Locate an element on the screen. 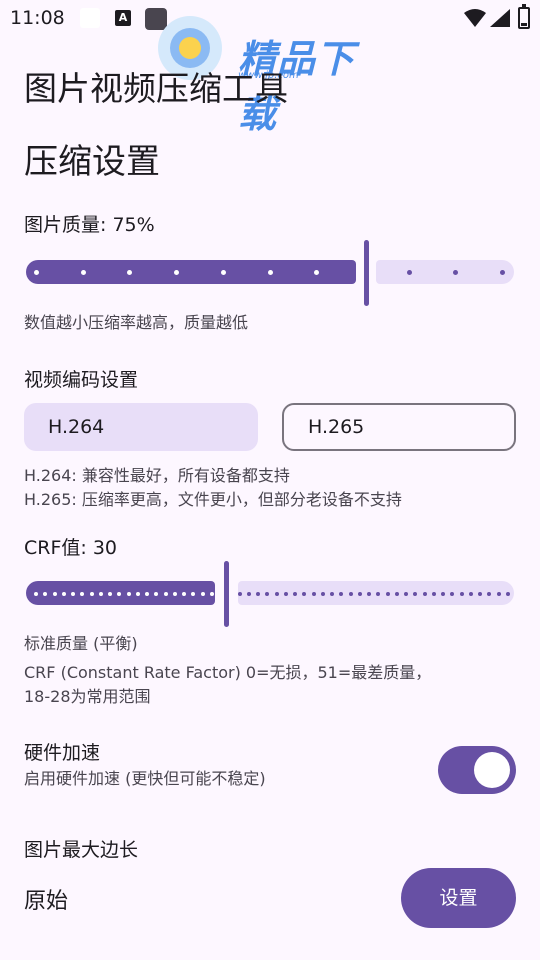 The width and height of the screenshot is (540, 960). max-edge-label: 图片最大边长 is located at coordinates (81, 850).